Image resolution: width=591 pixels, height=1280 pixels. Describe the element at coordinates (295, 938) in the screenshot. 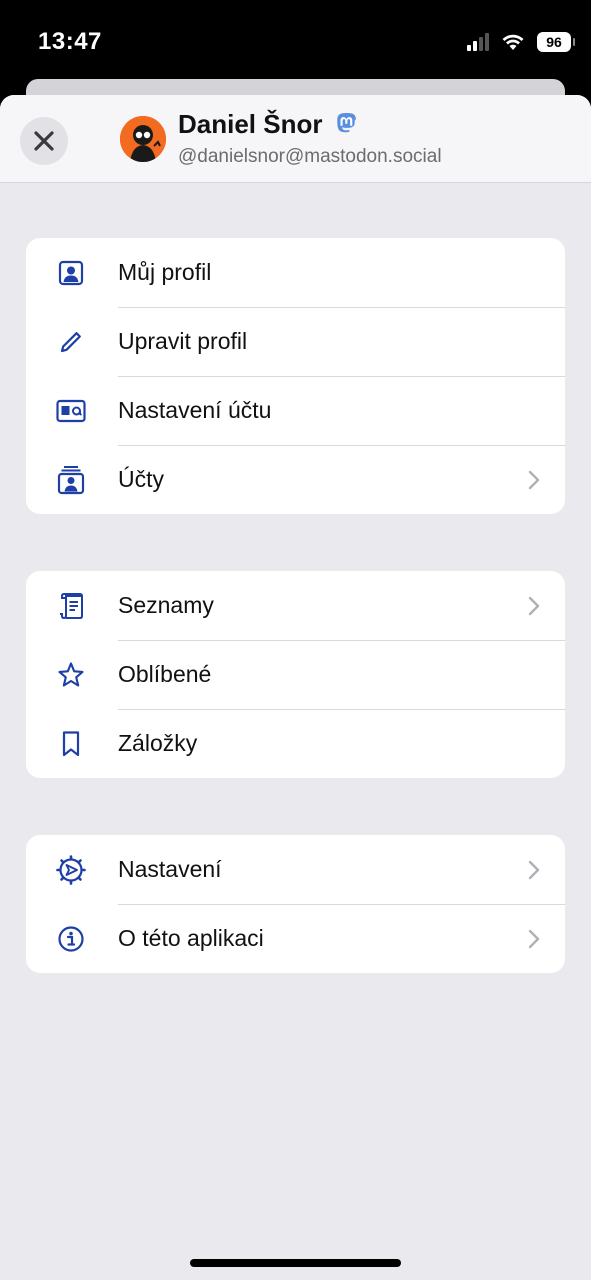

I see `menu-item-about: O této aplikaci` at that location.